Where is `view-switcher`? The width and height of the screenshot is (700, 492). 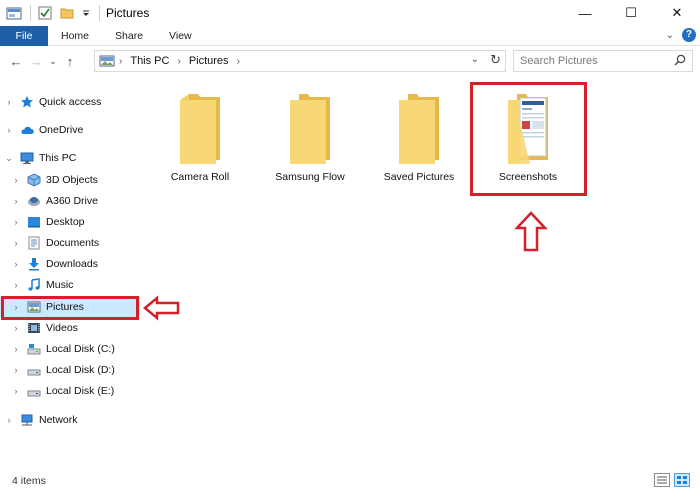 view-switcher is located at coordinates (670, 480).